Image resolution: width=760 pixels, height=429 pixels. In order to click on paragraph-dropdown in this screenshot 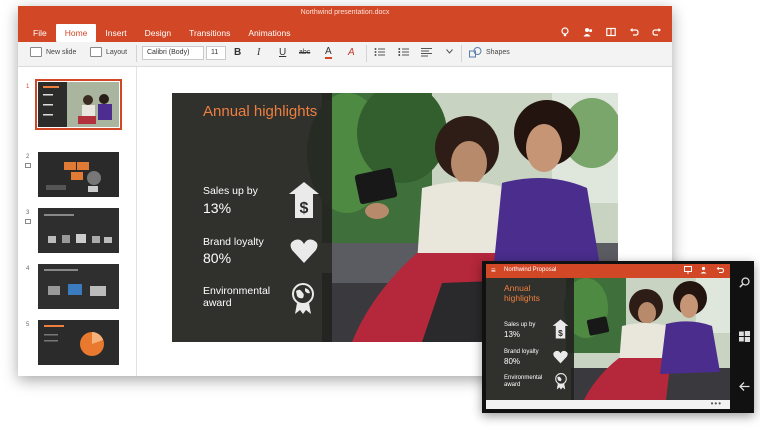, I will do `click(449, 52)`.